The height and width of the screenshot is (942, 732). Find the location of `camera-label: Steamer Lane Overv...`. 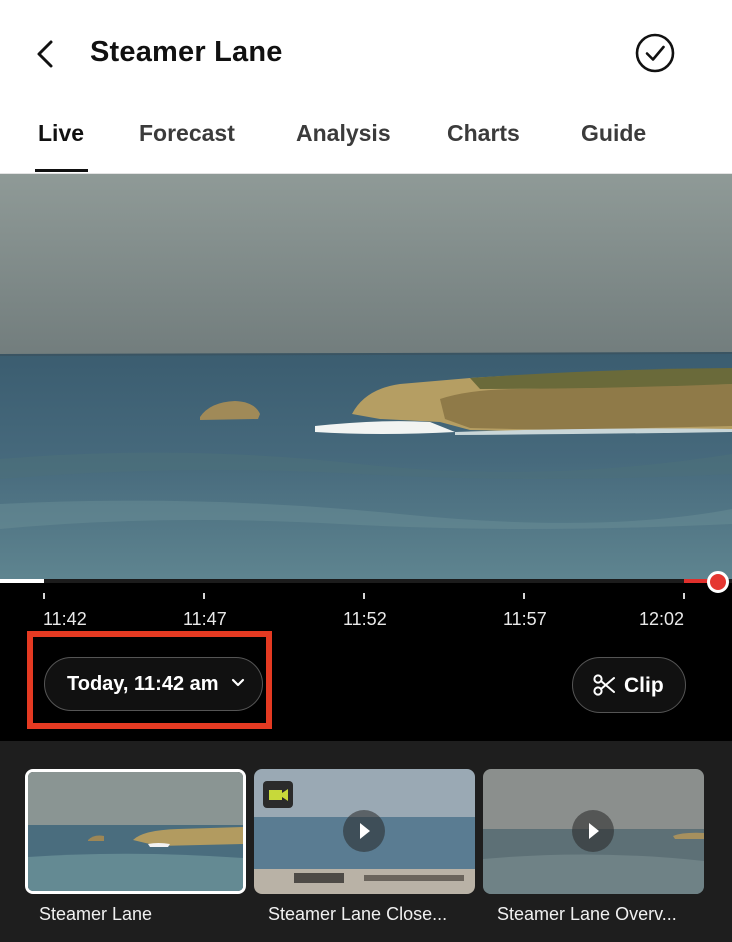

camera-label: Steamer Lane Overv... is located at coordinates (587, 914).